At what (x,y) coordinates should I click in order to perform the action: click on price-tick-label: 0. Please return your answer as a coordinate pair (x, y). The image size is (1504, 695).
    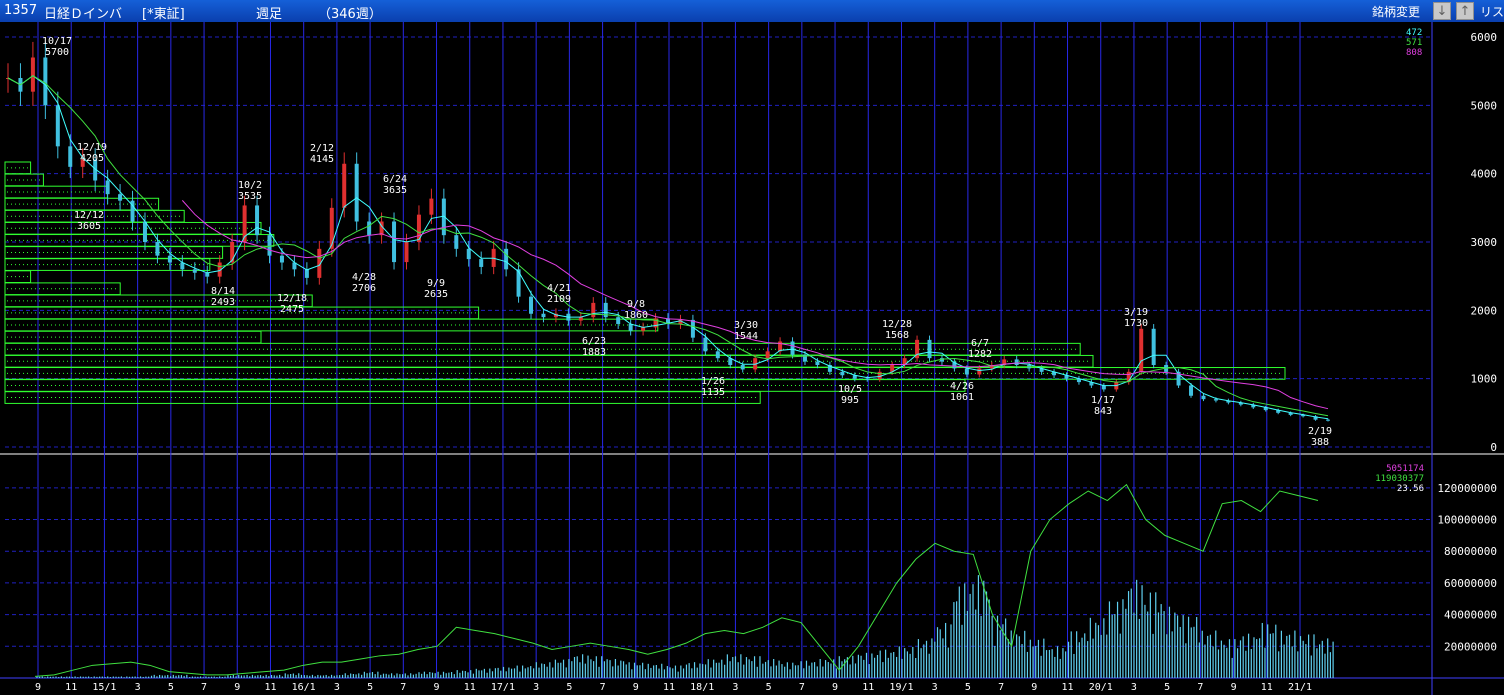
    Looking at the image, I should click on (1493, 447).